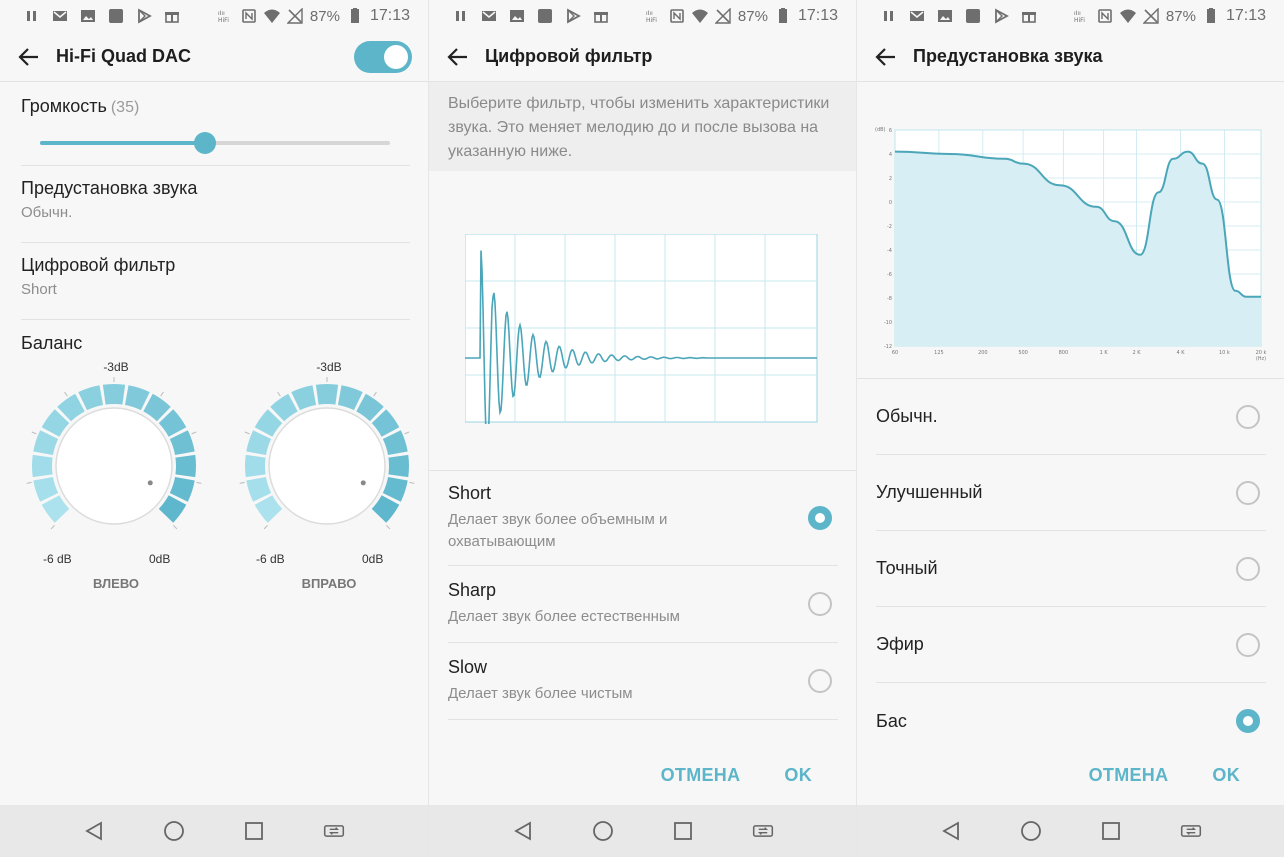  Describe the element at coordinates (983, 353) in the screenshot. I see `eq-x-tick-label: 200` at that location.